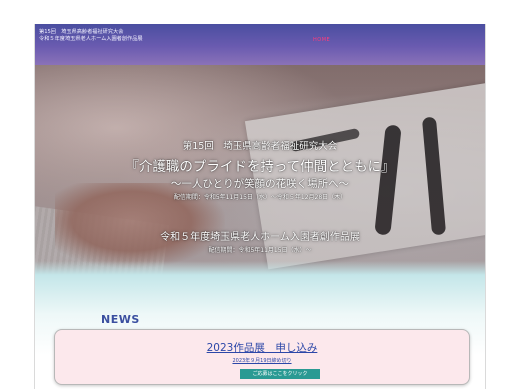  What do you see at coordinates (120, 319) in the screenshot?
I see `news-heading: NEWS` at bounding box center [120, 319].